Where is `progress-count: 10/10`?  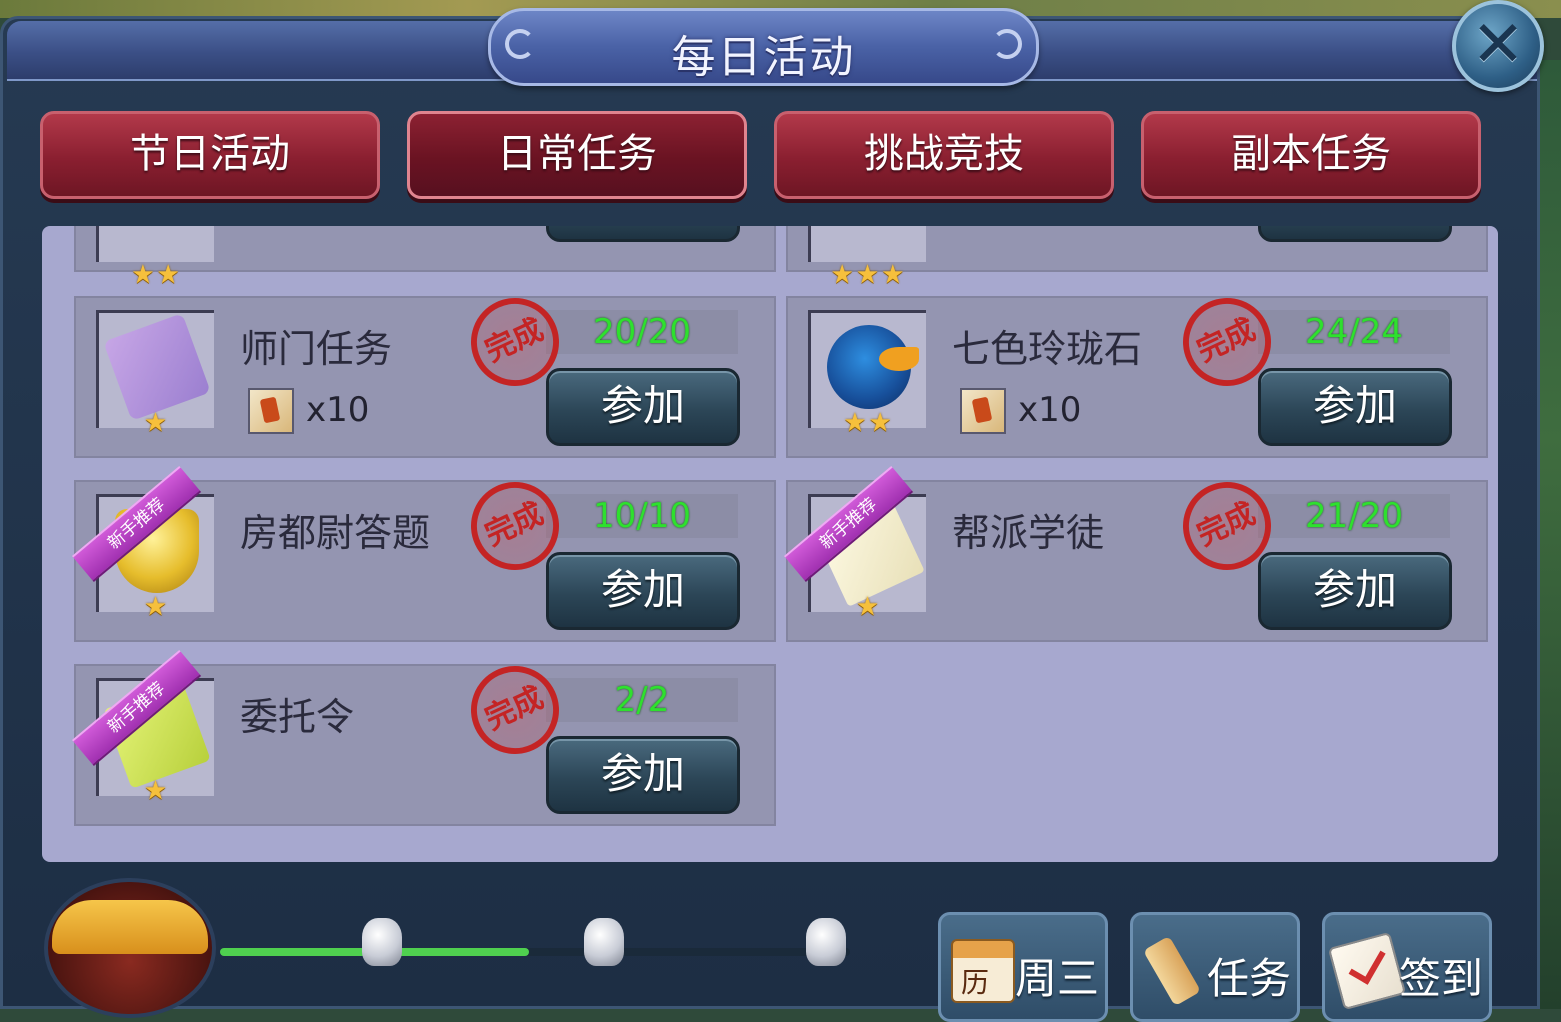
progress-count: 10/10 is located at coordinates (642, 516).